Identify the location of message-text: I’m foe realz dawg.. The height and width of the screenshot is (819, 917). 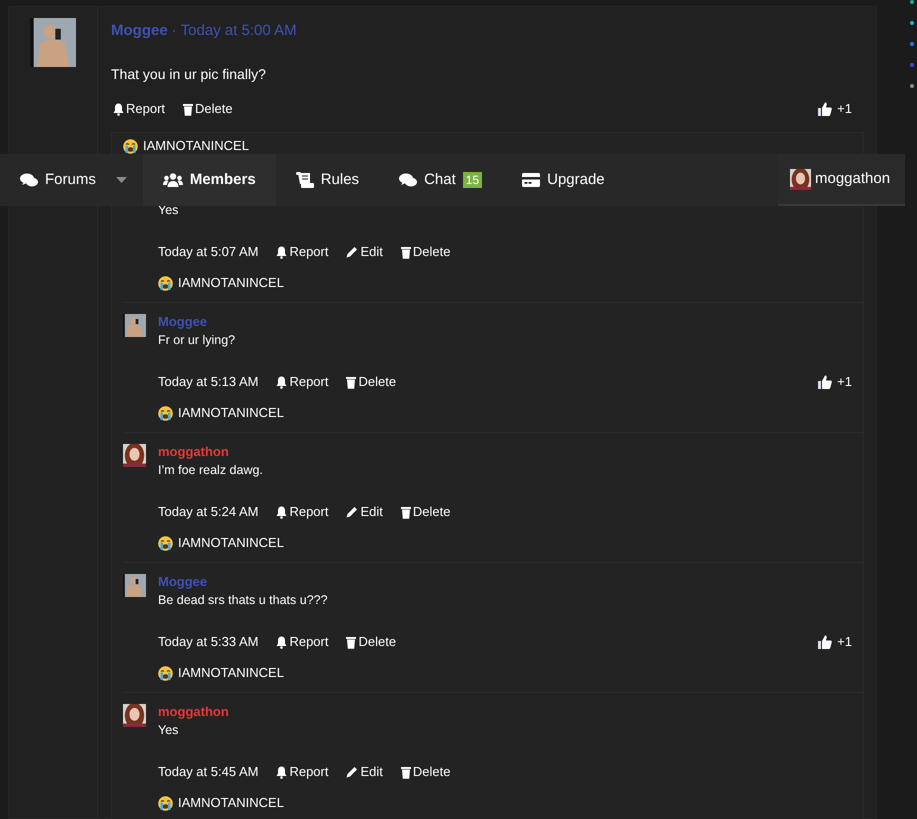
(211, 470).